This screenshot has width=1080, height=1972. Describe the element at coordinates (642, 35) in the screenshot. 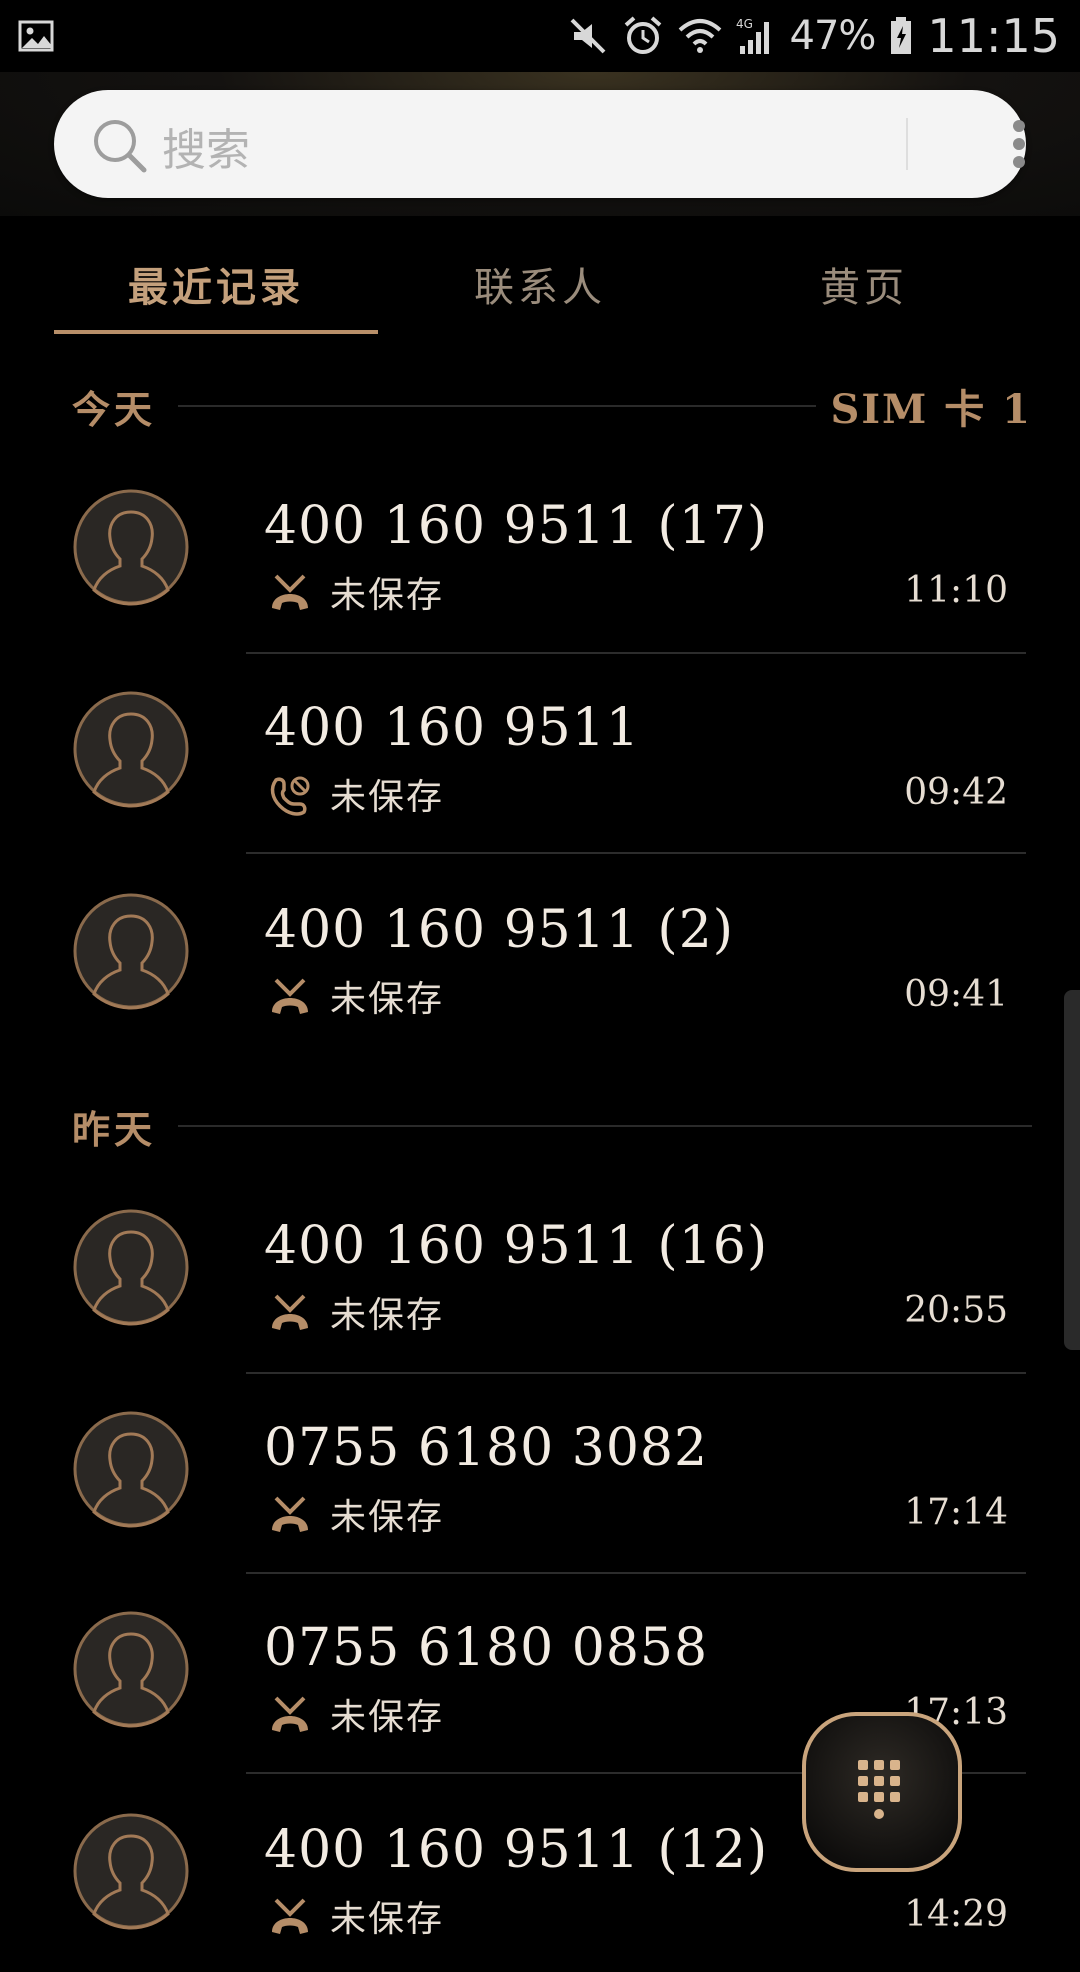

I see `alarm-icon` at that location.